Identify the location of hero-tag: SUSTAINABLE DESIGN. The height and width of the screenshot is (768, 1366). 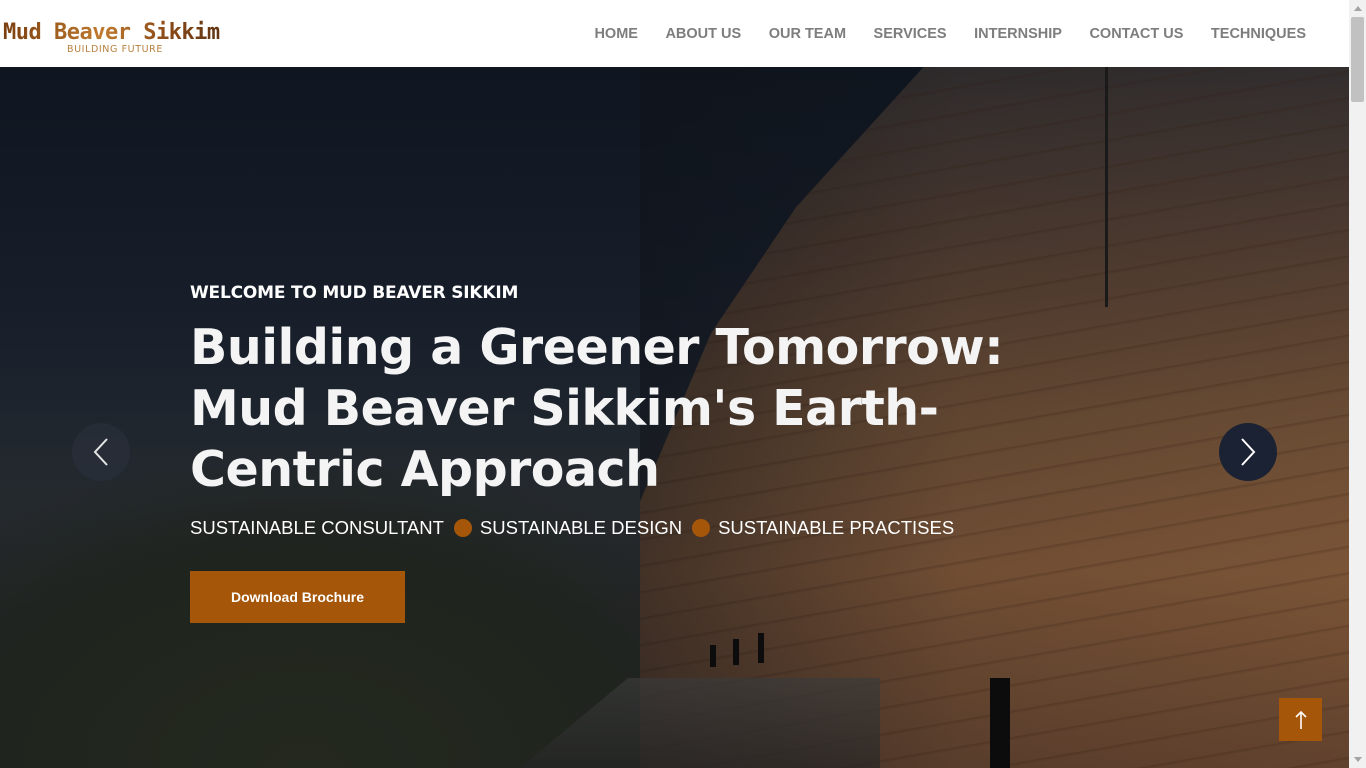
(581, 527).